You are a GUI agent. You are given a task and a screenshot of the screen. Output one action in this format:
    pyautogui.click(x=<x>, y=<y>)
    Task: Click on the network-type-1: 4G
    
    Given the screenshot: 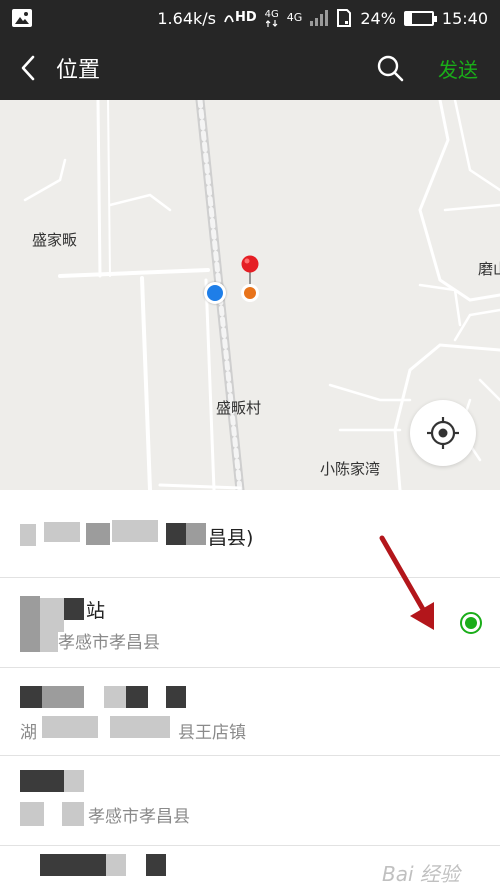 What is the action you would take?
    pyautogui.click(x=271, y=17)
    